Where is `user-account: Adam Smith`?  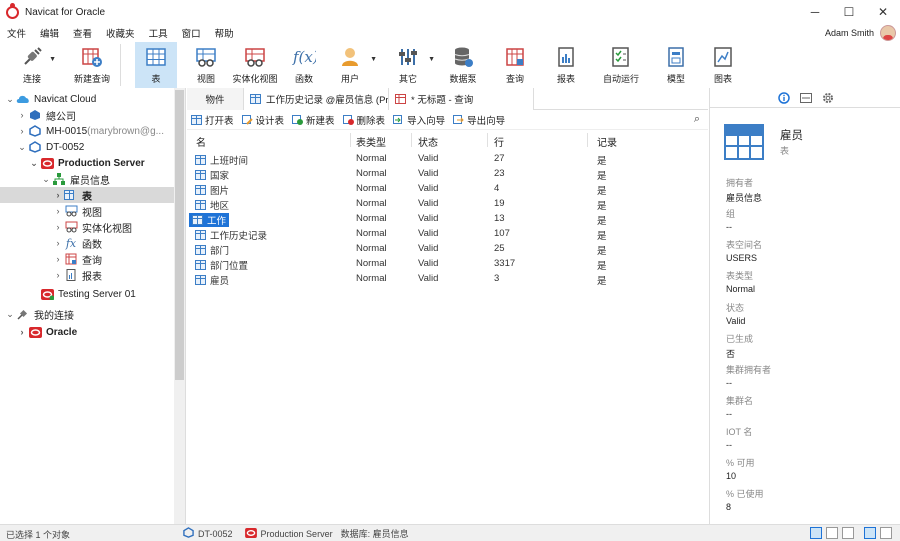 user-account: Adam Smith is located at coordinates (860, 33).